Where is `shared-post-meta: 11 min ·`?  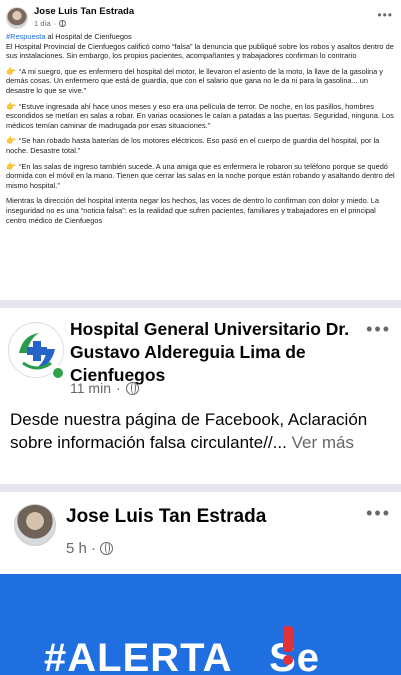
shared-post-meta: 11 min · is located at coordinates (104, 388).